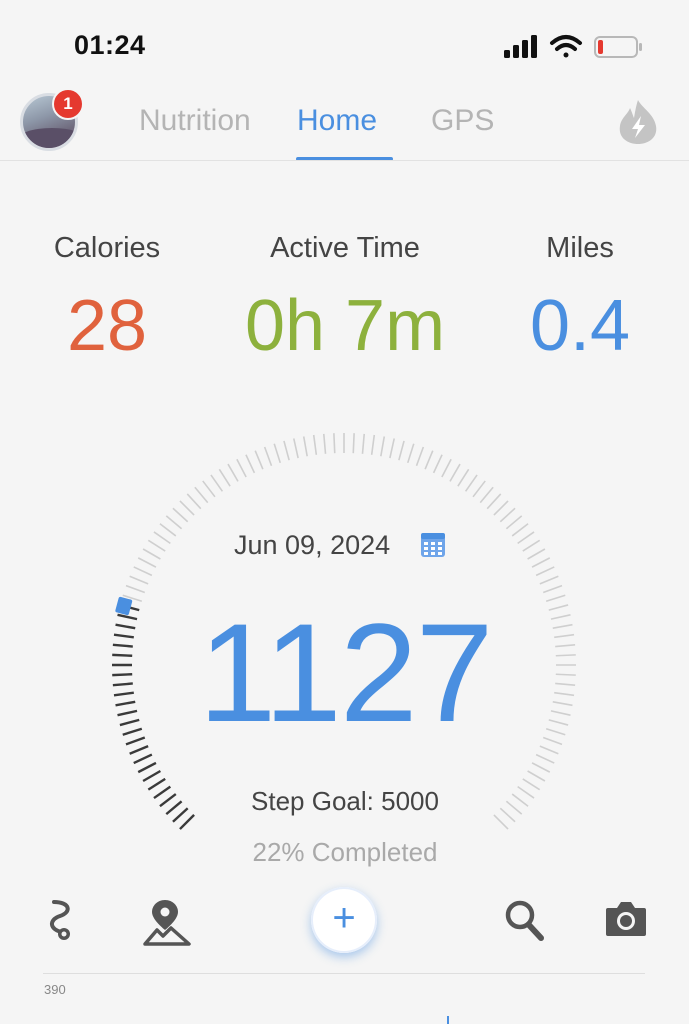  What do you see at coordinates (124, 606) in the screenshot?
I see `progress-marker` at bounding box center [124, 606].